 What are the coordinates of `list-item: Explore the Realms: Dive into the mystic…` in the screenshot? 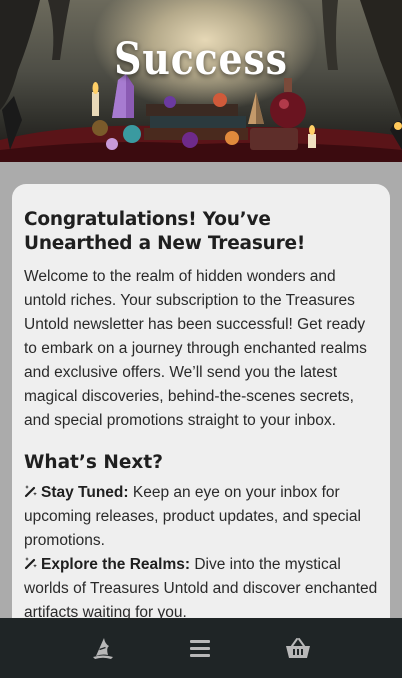 It's located at (201, 589).